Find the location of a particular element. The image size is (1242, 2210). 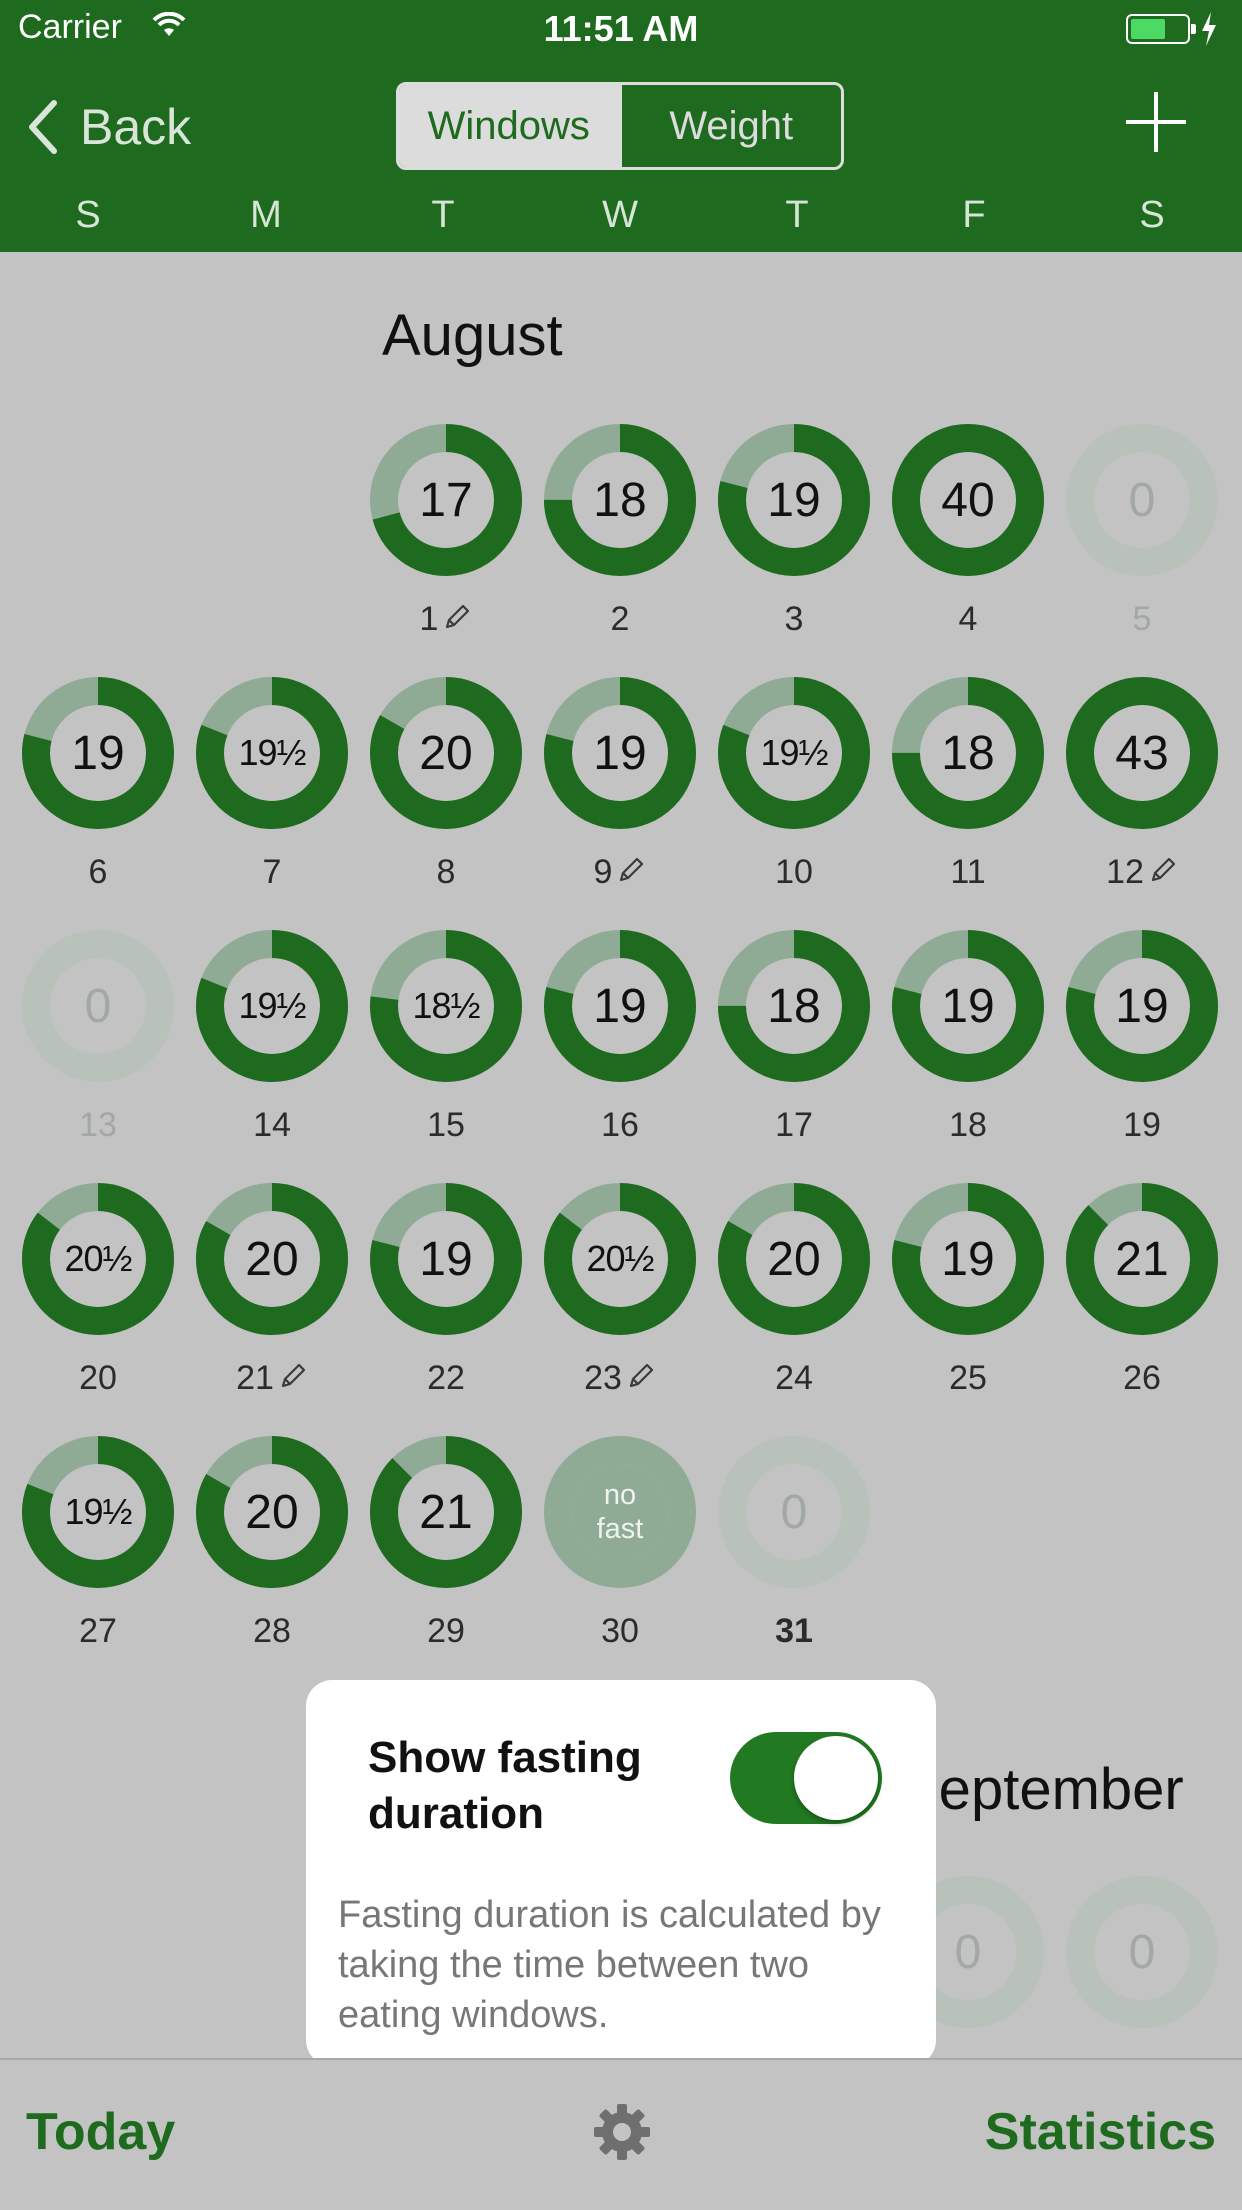

day-cell: 20 8 is located at coordinates (446, 792).